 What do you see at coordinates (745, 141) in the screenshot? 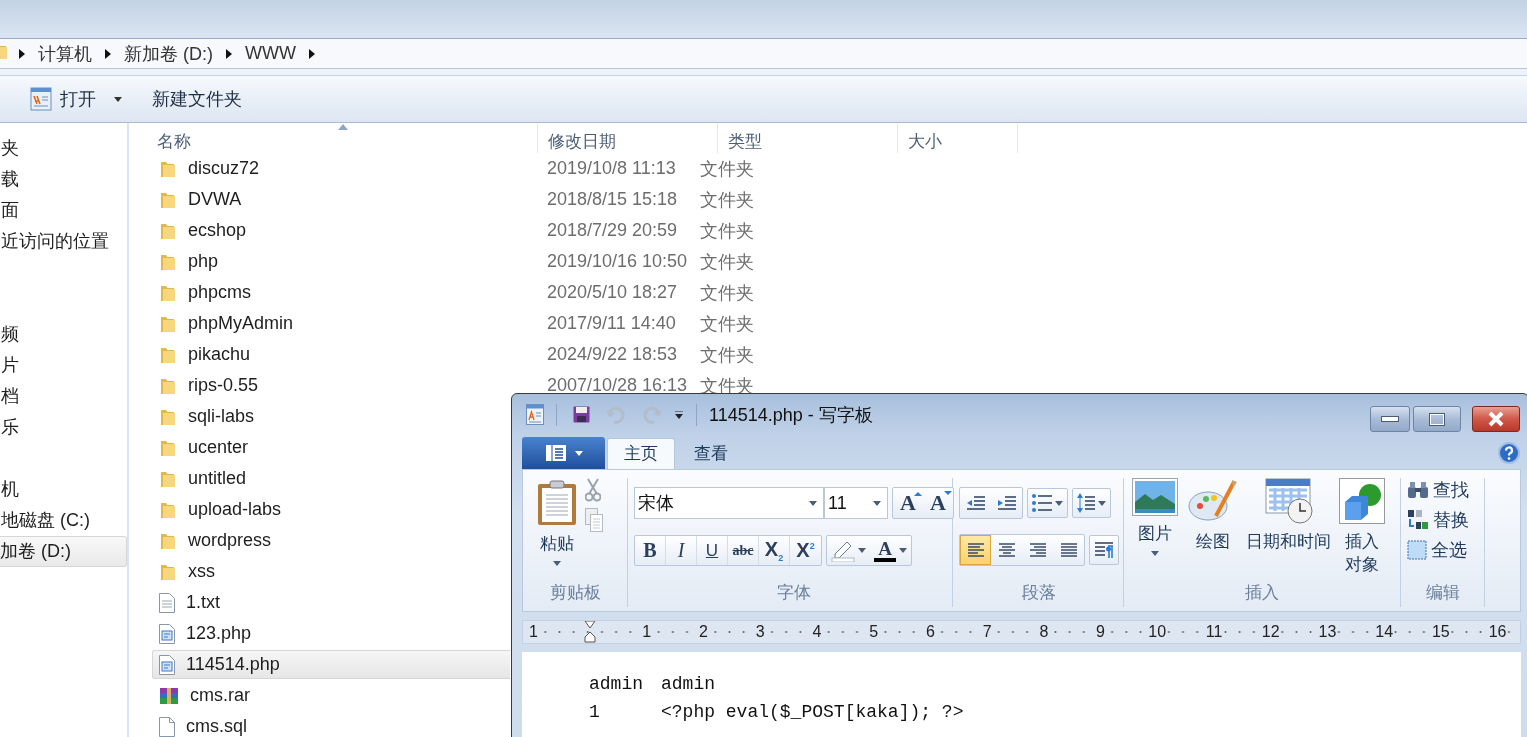
I see `column-header: 类型` at bounding box center [745, 141].